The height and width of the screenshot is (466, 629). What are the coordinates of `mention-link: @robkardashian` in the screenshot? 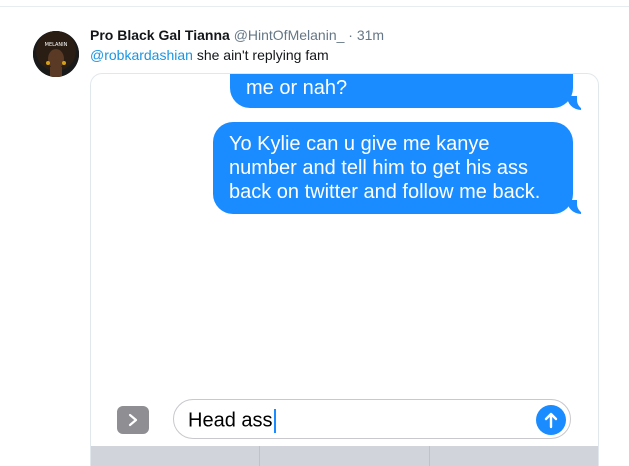 It's located at (141, 55).